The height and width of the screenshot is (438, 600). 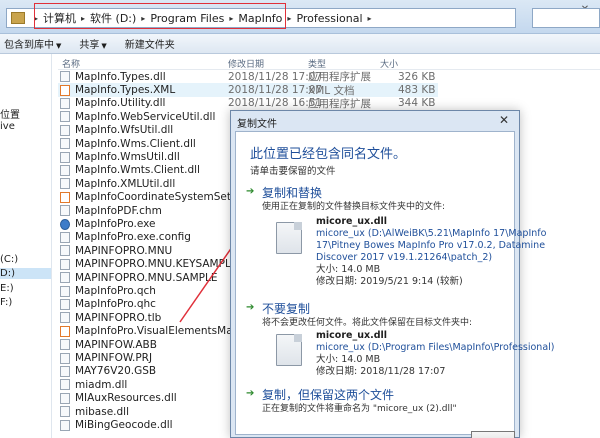 What do you see at coordinates (329, 62) in the screenshot?
I see `column-headers: 名称 修改日期 类型 大小` at bounding box center [329, 62].